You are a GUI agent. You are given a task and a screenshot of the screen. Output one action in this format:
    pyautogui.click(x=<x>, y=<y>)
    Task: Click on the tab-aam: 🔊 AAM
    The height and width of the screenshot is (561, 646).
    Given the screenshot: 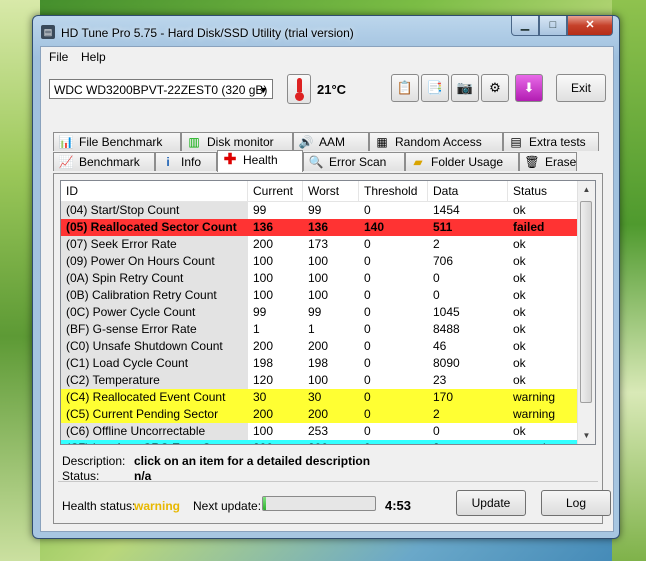 What is the action you would take?
    pyautogui.click(x=331, y=141)
    